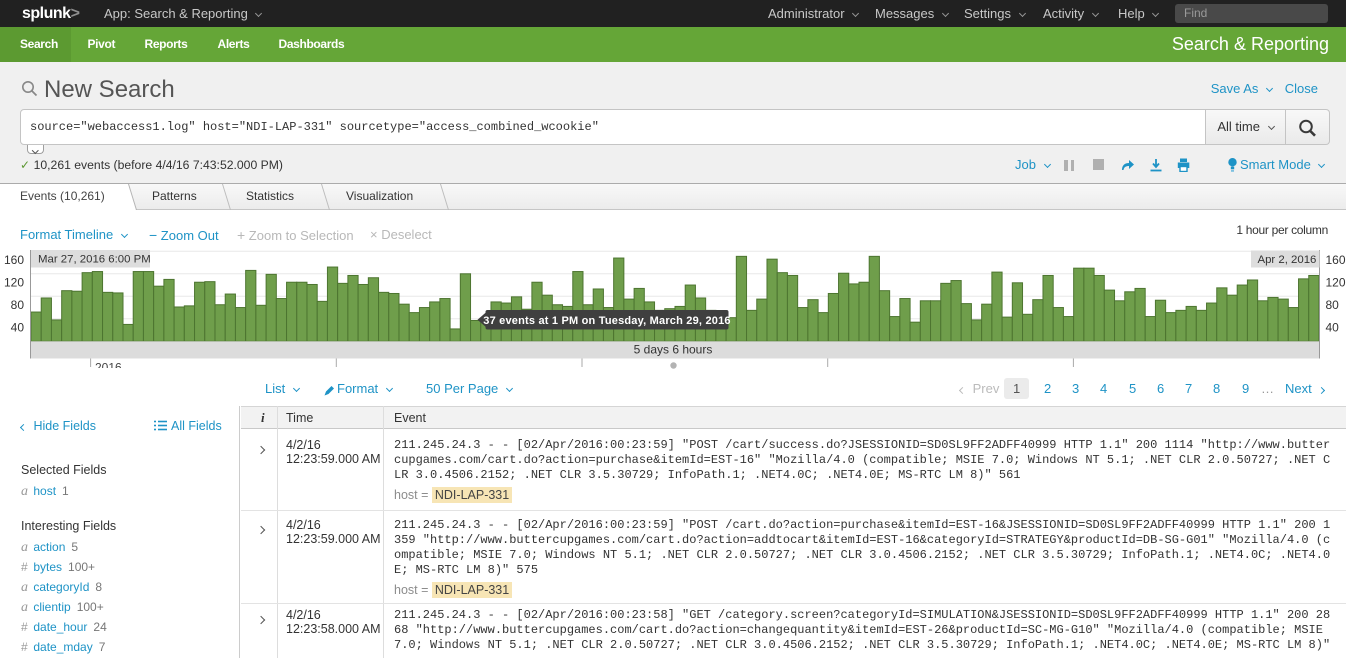 Image resolution: width=1346 pixels, height=658 pixels. I want to click on svg-text: Mar 27, 2016 6:00 PM, so click(94, 260).